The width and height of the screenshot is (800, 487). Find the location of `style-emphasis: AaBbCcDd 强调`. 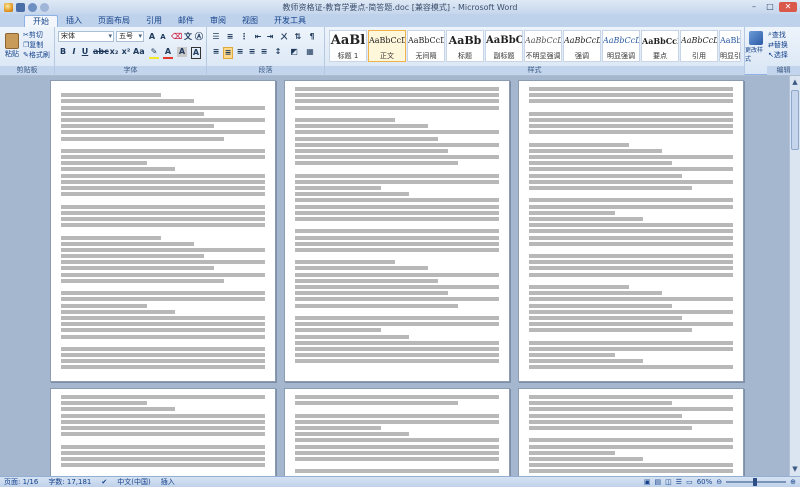

style-emphasis: AaBbCcDd 强调 is located at coordinates (582, 46).